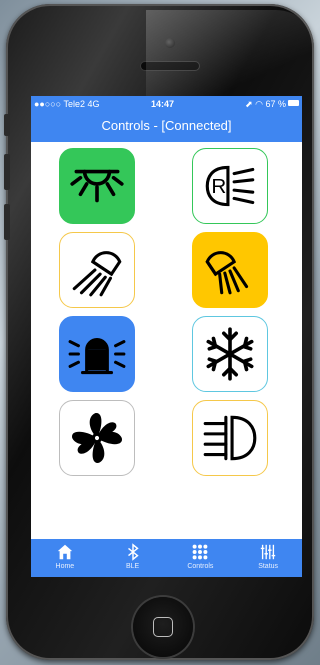  I want to click on control-fan-button, so click(97, 438).